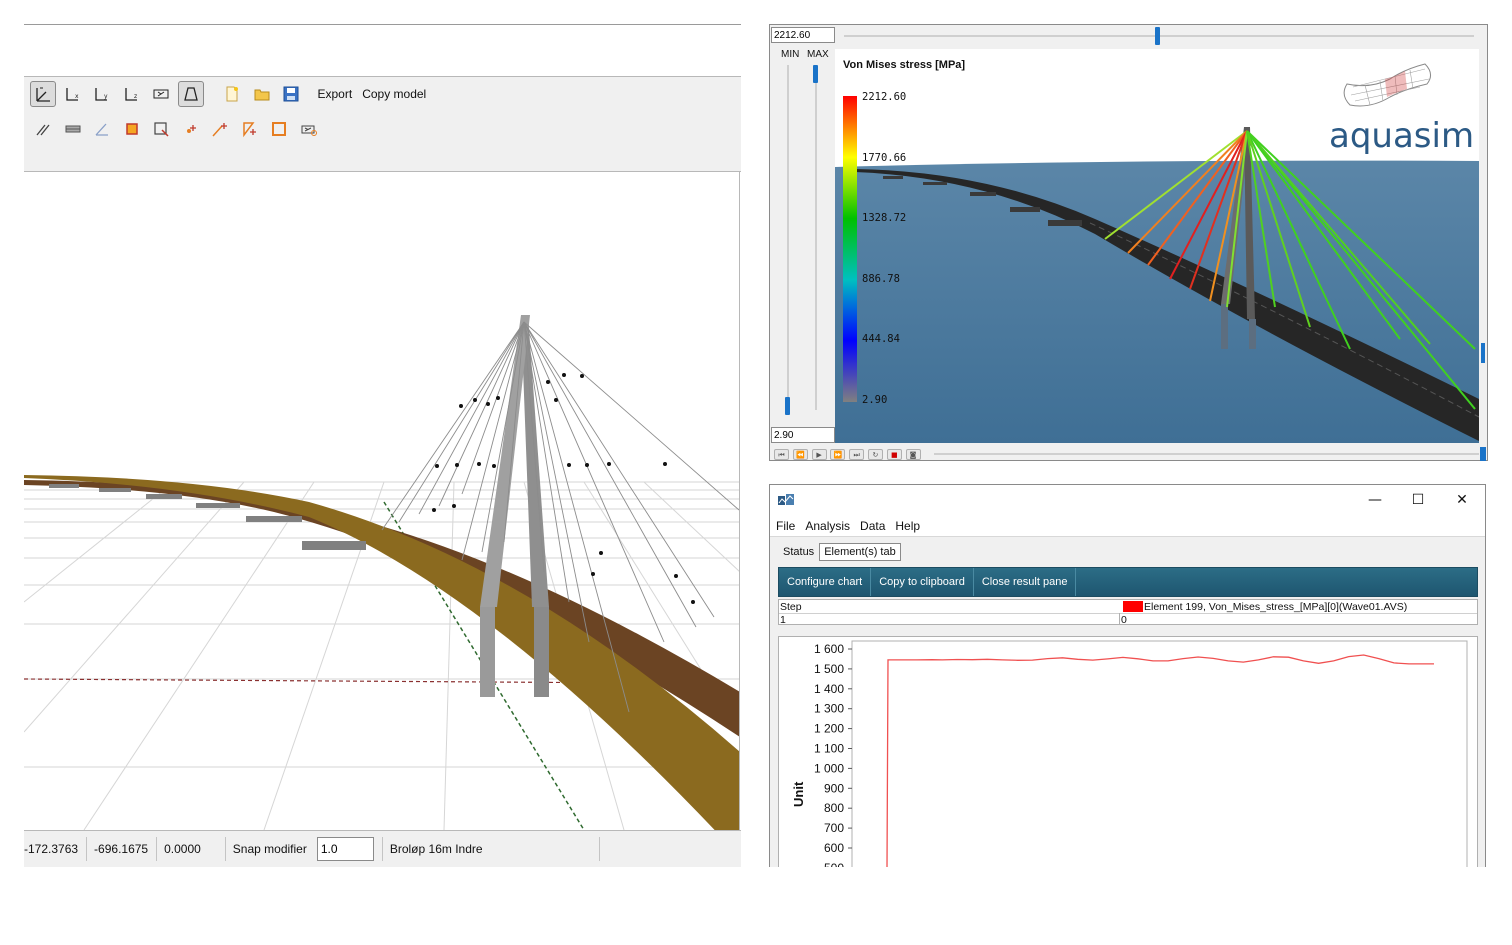 The height and width of the screenshot is (945, 1512). Describe the element at coordinates (787, 406) in the screenshot. I see `min-slider-thumb` at that location.